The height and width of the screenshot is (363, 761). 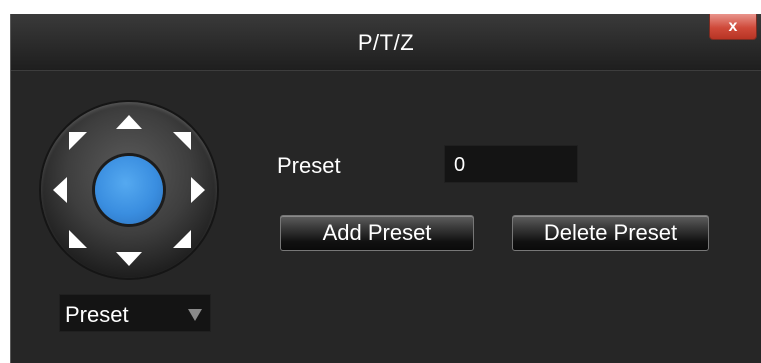 What do you see at coordinates (309, 165) in the screenshot?
I see `preset-label: Preset` at bounding box center [309, 165].